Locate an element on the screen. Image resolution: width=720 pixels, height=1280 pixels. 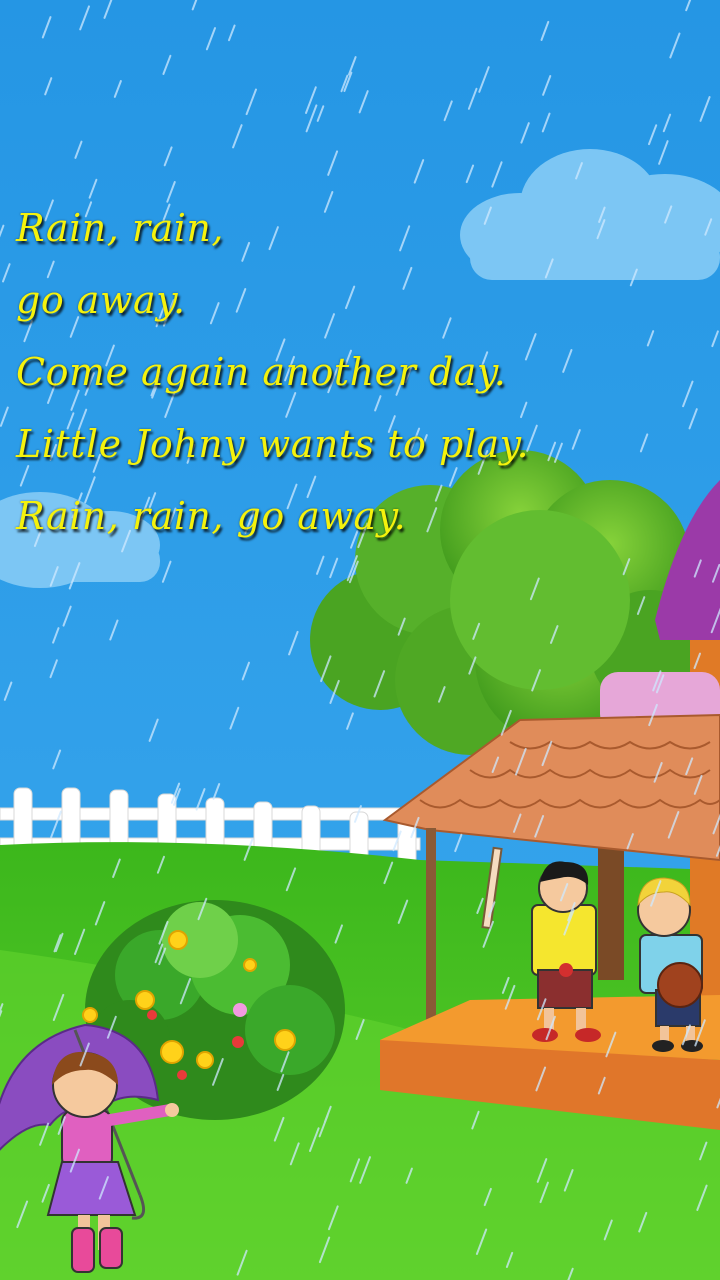
lyric-line-3: Come again another day. is located at coordinates (261, 372).